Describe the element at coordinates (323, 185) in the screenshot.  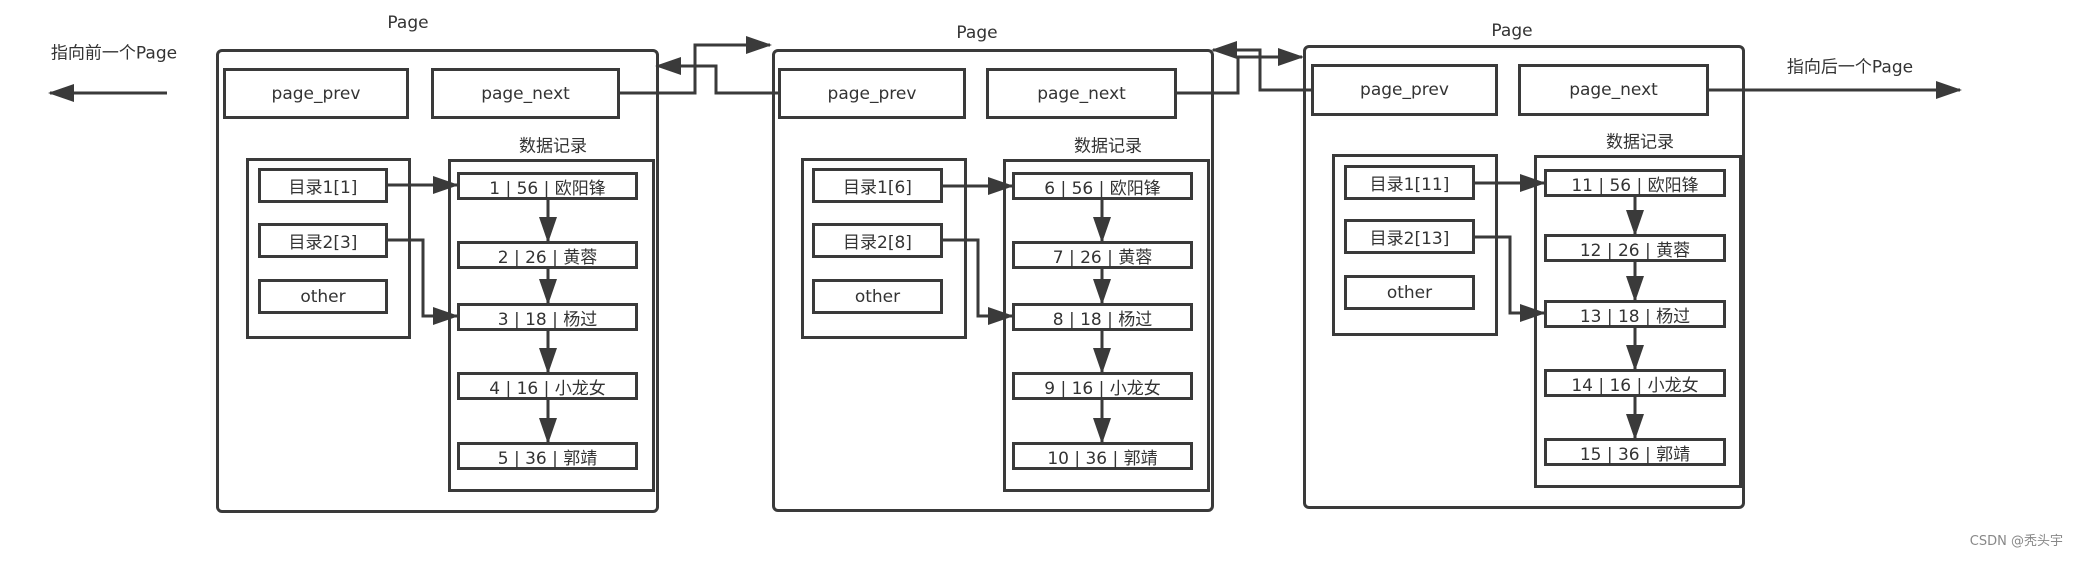
I see `directory-slot: 目录1[1]` at that location.